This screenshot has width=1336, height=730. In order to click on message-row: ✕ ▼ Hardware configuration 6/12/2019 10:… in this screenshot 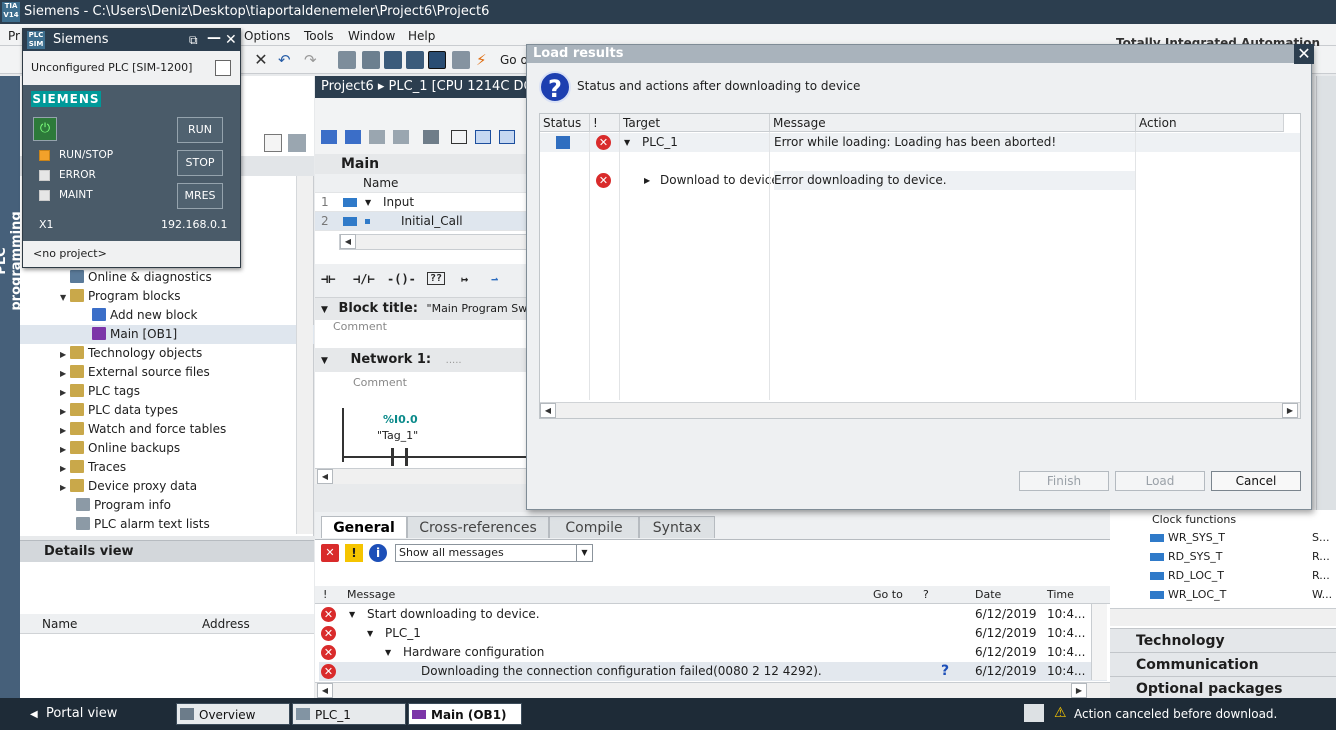, I will do `click(713, 652)`.